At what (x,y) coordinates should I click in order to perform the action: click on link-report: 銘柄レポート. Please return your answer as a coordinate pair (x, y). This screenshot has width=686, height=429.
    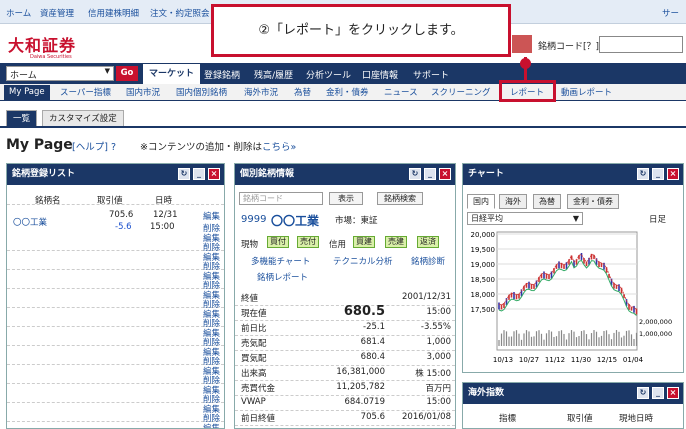
    Looking at the image, I should click on (282, 277).